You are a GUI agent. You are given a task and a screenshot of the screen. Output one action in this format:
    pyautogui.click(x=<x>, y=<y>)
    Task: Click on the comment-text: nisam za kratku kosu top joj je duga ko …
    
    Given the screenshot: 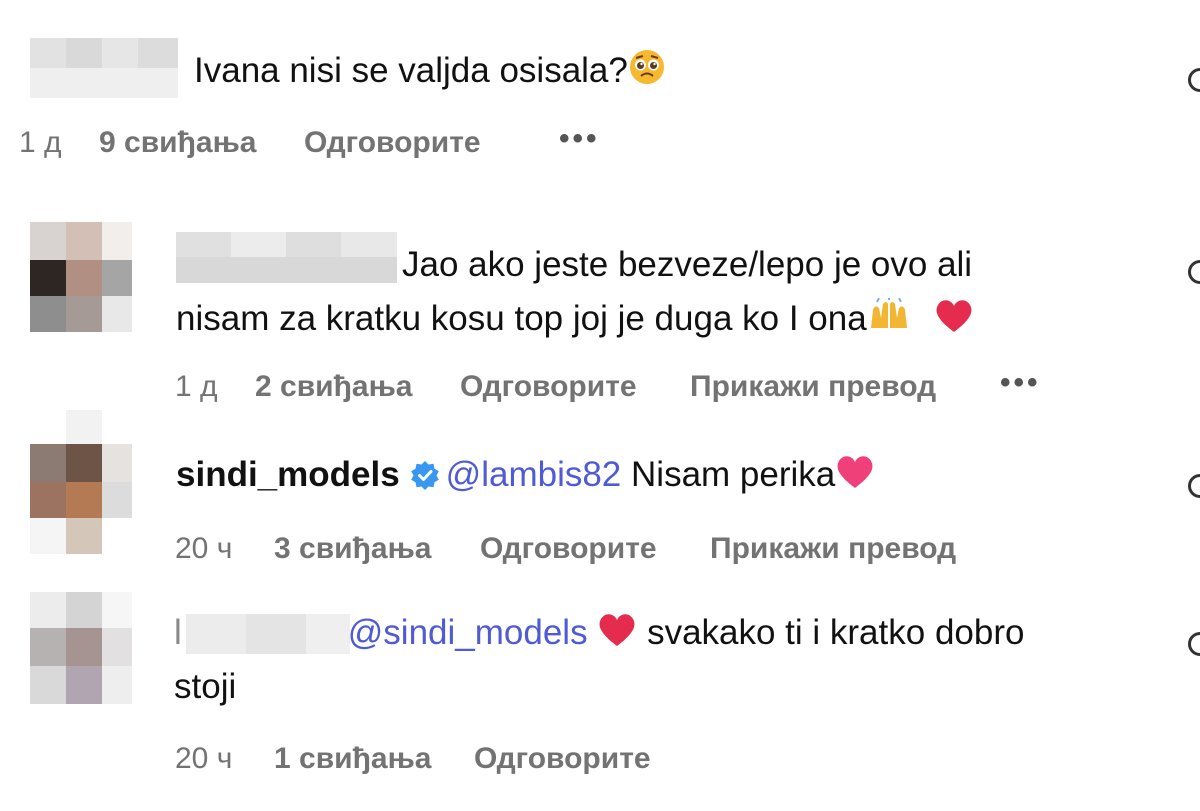 What is the action you would take?
    pyautogui.click(x=521, y=318)
    